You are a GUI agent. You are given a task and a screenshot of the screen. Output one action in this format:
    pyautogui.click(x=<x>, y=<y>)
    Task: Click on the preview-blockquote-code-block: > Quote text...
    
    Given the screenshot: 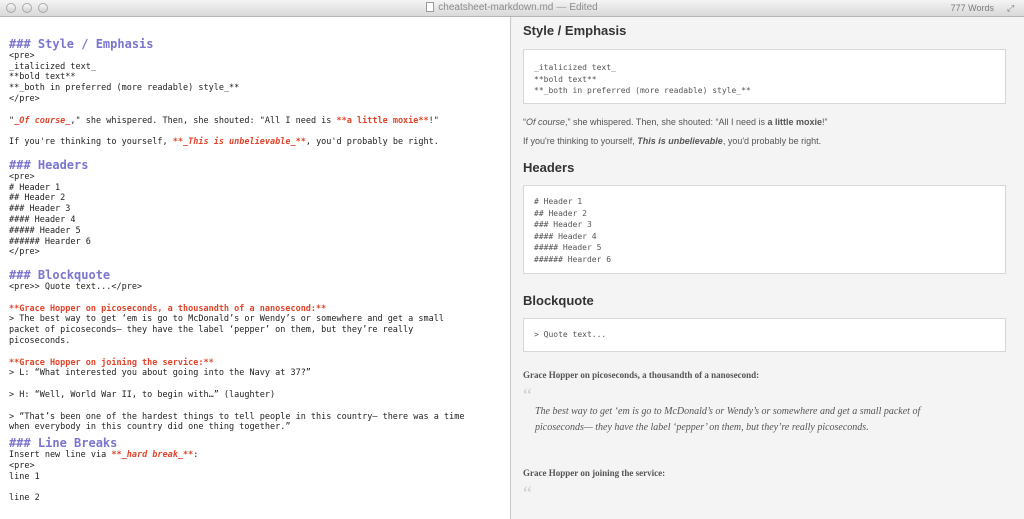 What is the action you would take?
    pyautogui.click(x=764, y=335)
    